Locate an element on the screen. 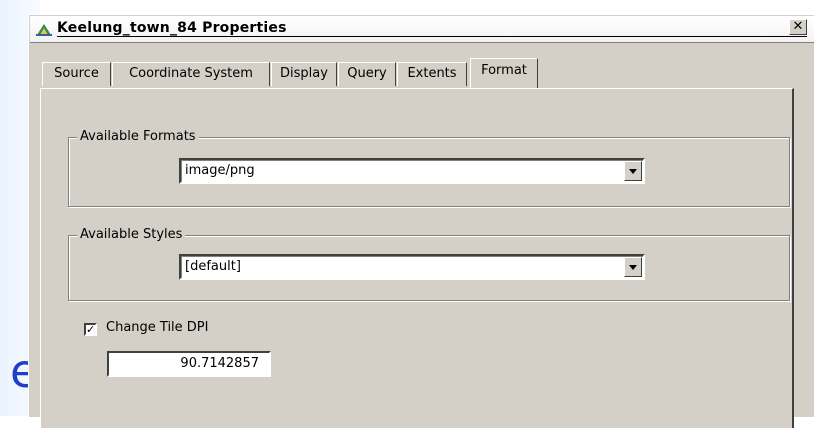  tab-extents: Extents is located at coordinates (432, 74).